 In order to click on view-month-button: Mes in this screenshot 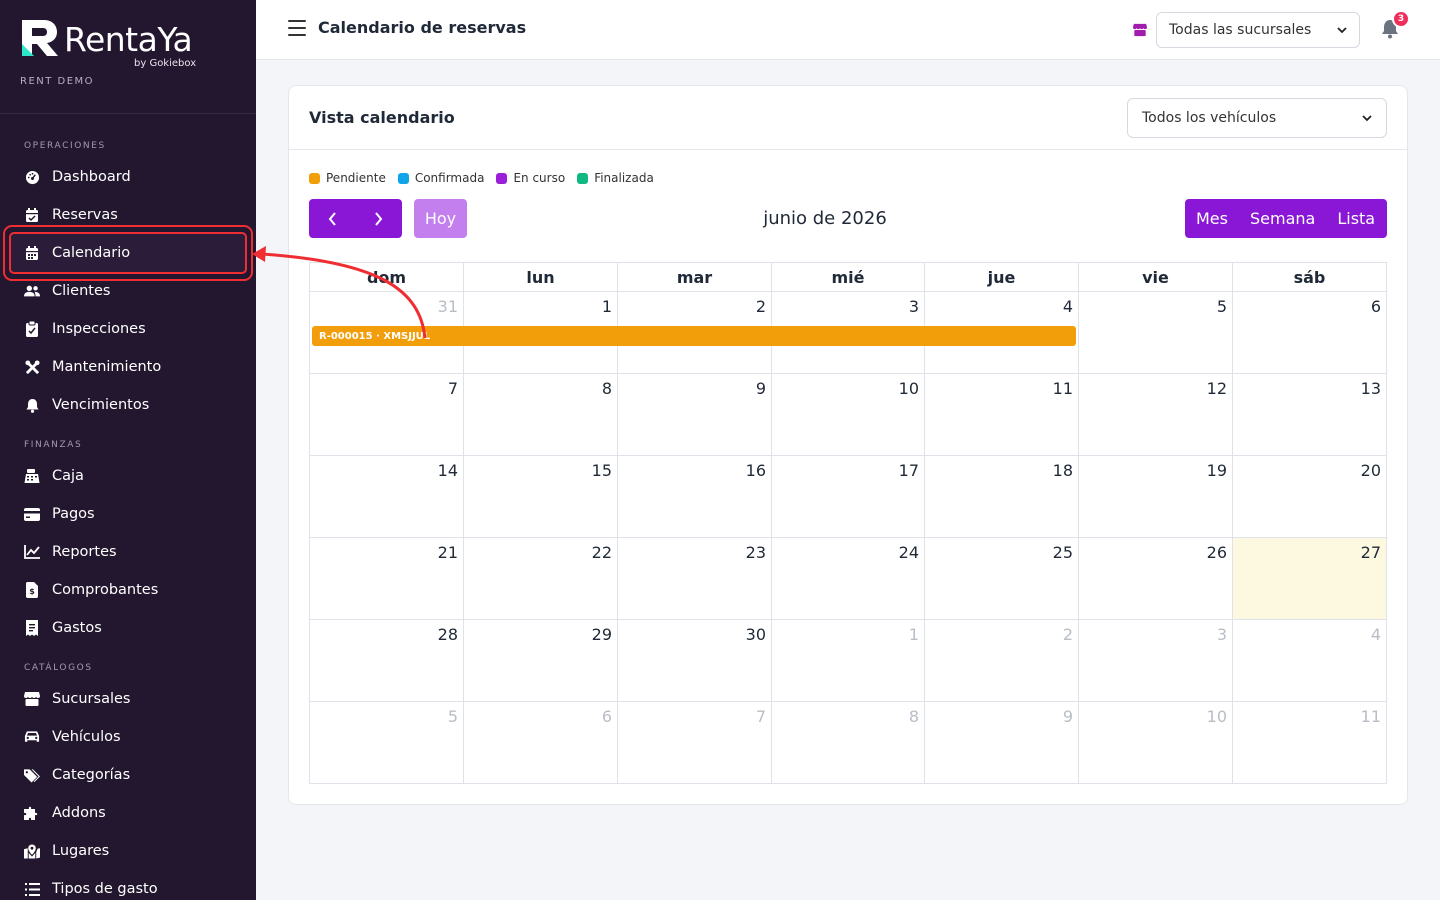, I will do `click(1212, 218)`.